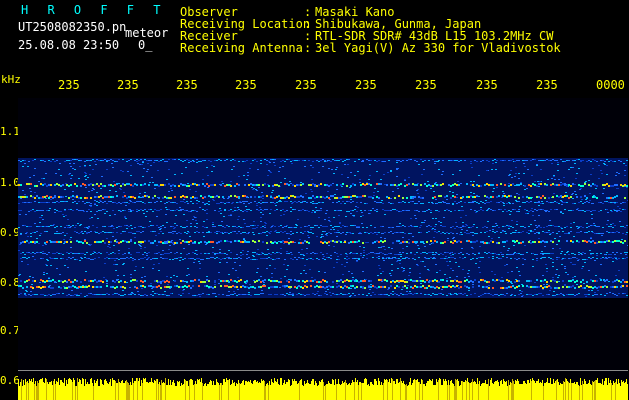  I want to click on antenna-label: Receiving Antenna, so click(241, 48).